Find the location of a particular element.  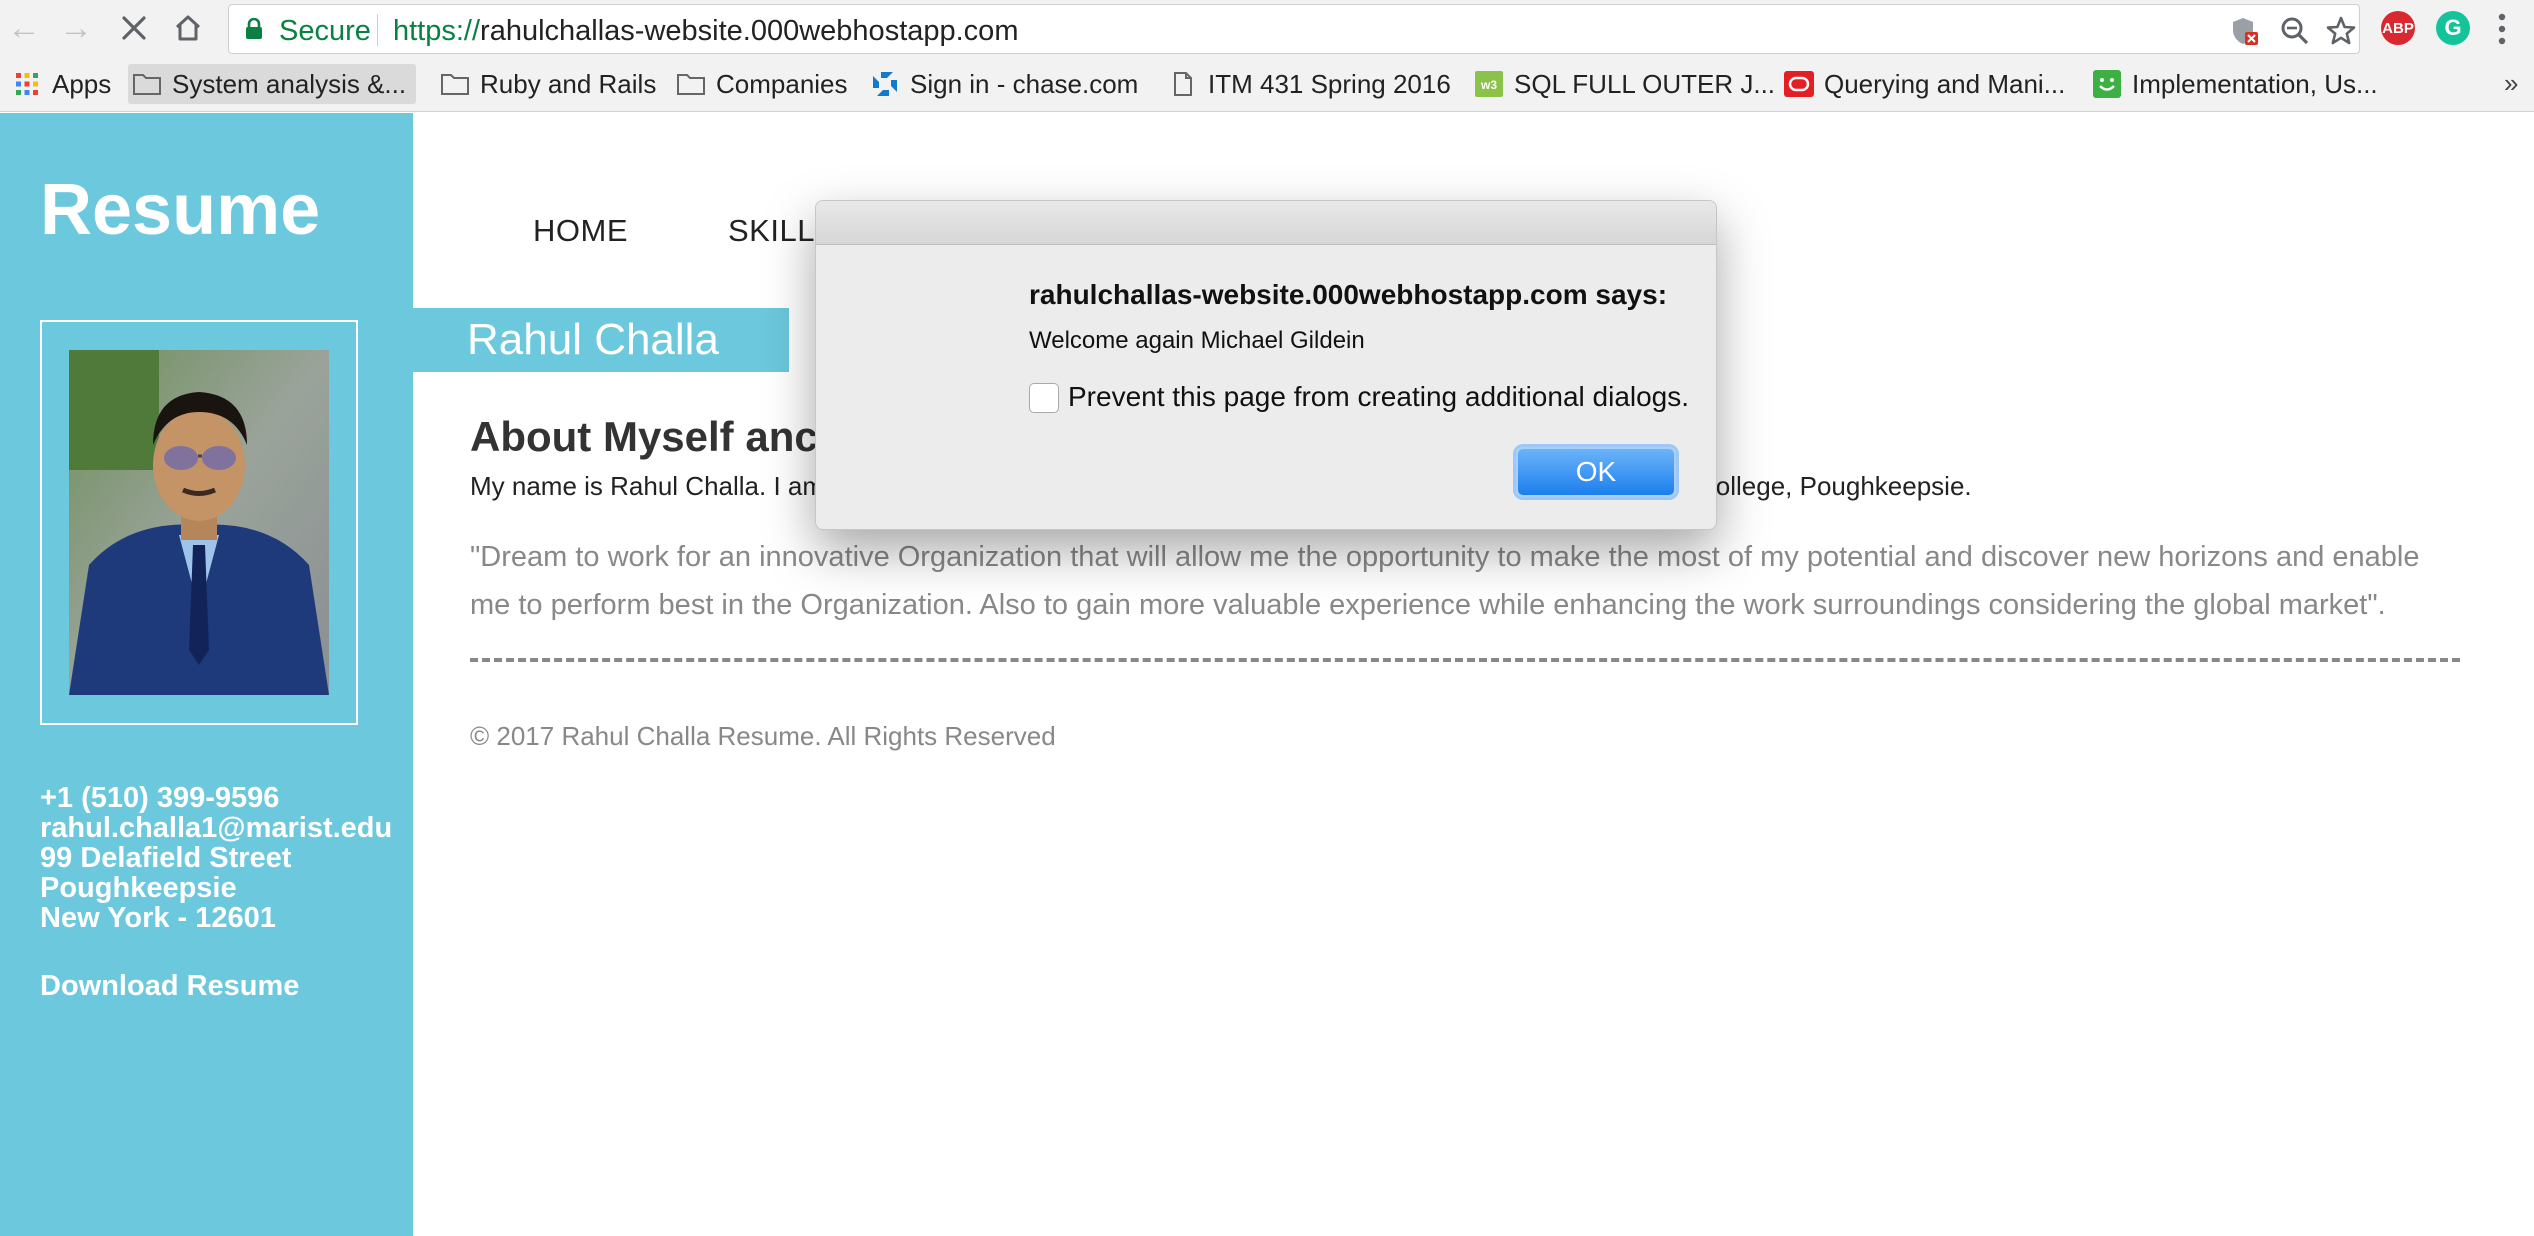

bookmark-apps: Apps is located at coordinates (61, 84).